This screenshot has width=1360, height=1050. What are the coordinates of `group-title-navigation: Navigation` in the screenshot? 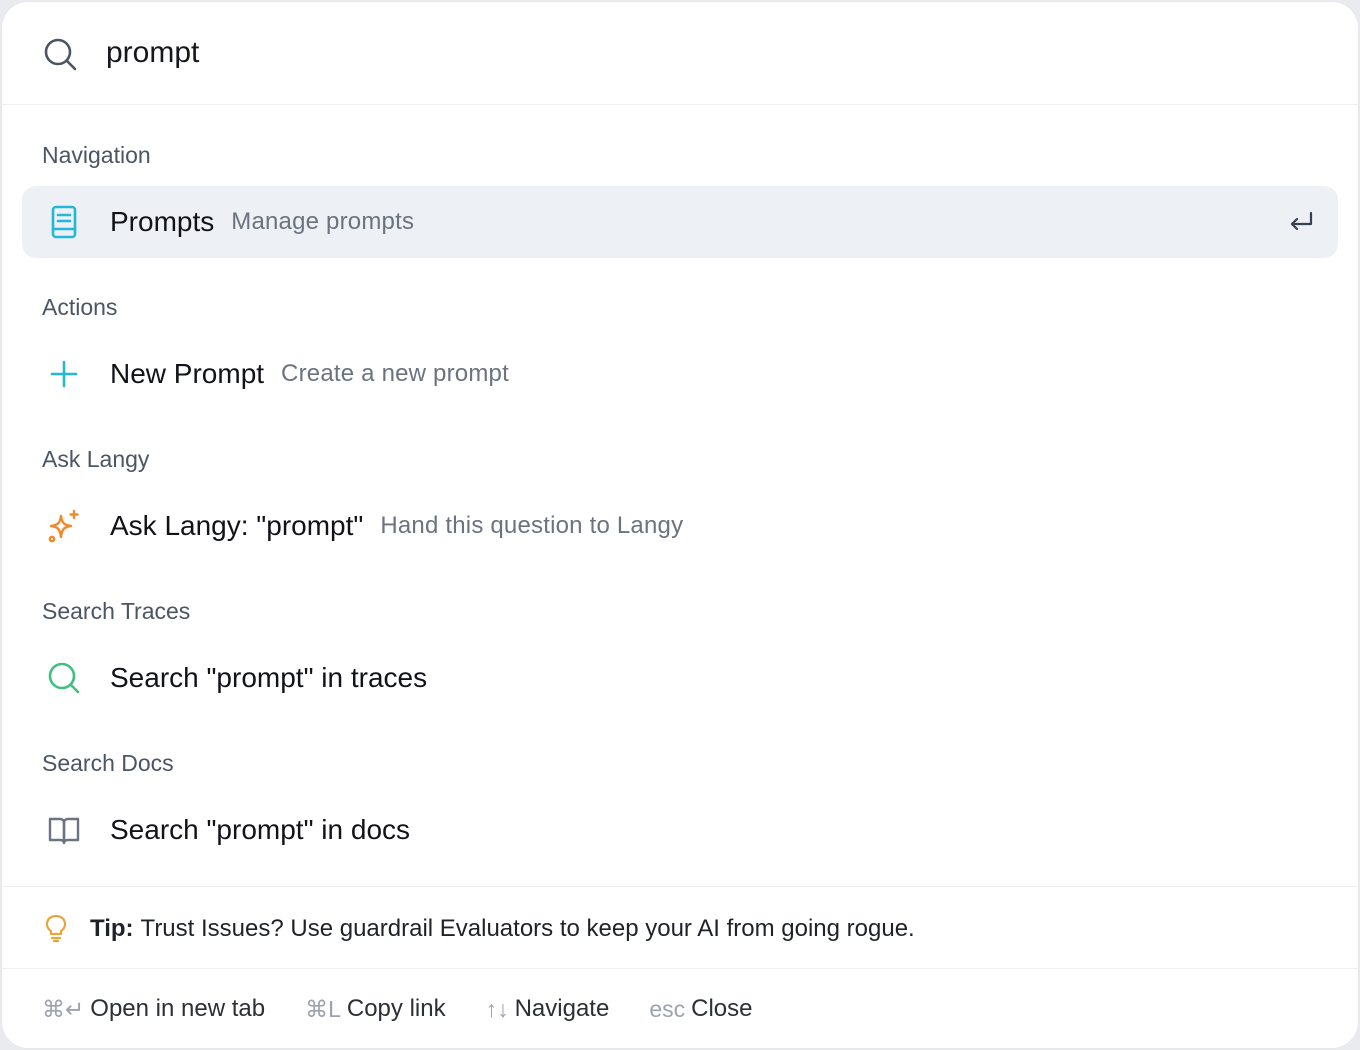 It's located at (96, 155).